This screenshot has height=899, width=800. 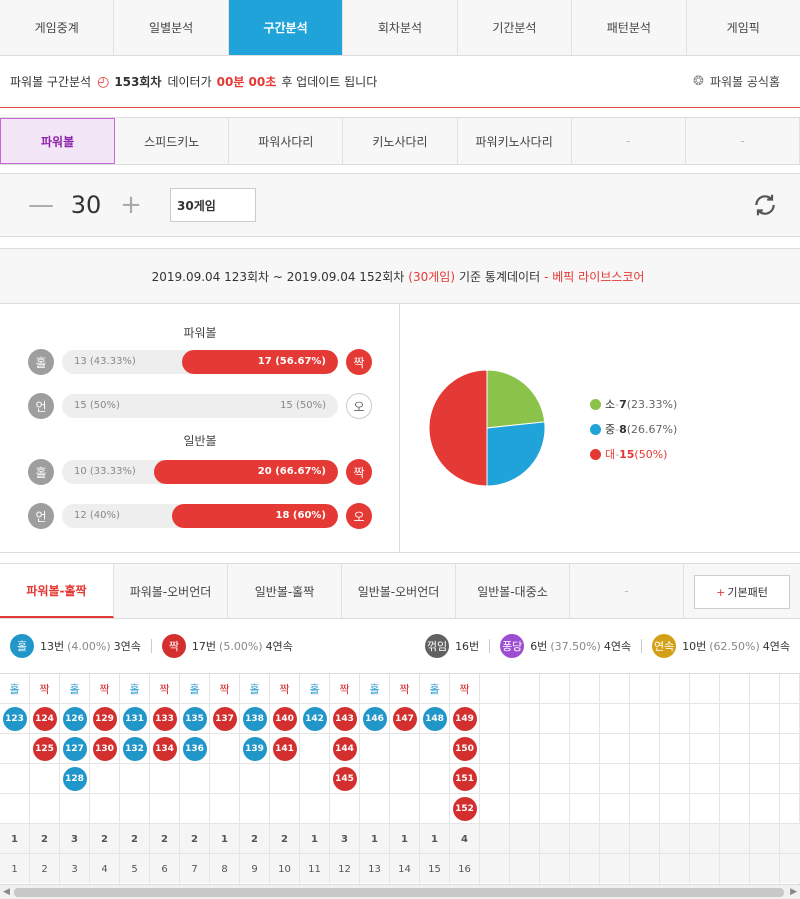 I want to click on column-index-row: 1 2 3 4 5 6 7 8 9 10 11 12 13 14 15 16, so click(x=400, y=868).